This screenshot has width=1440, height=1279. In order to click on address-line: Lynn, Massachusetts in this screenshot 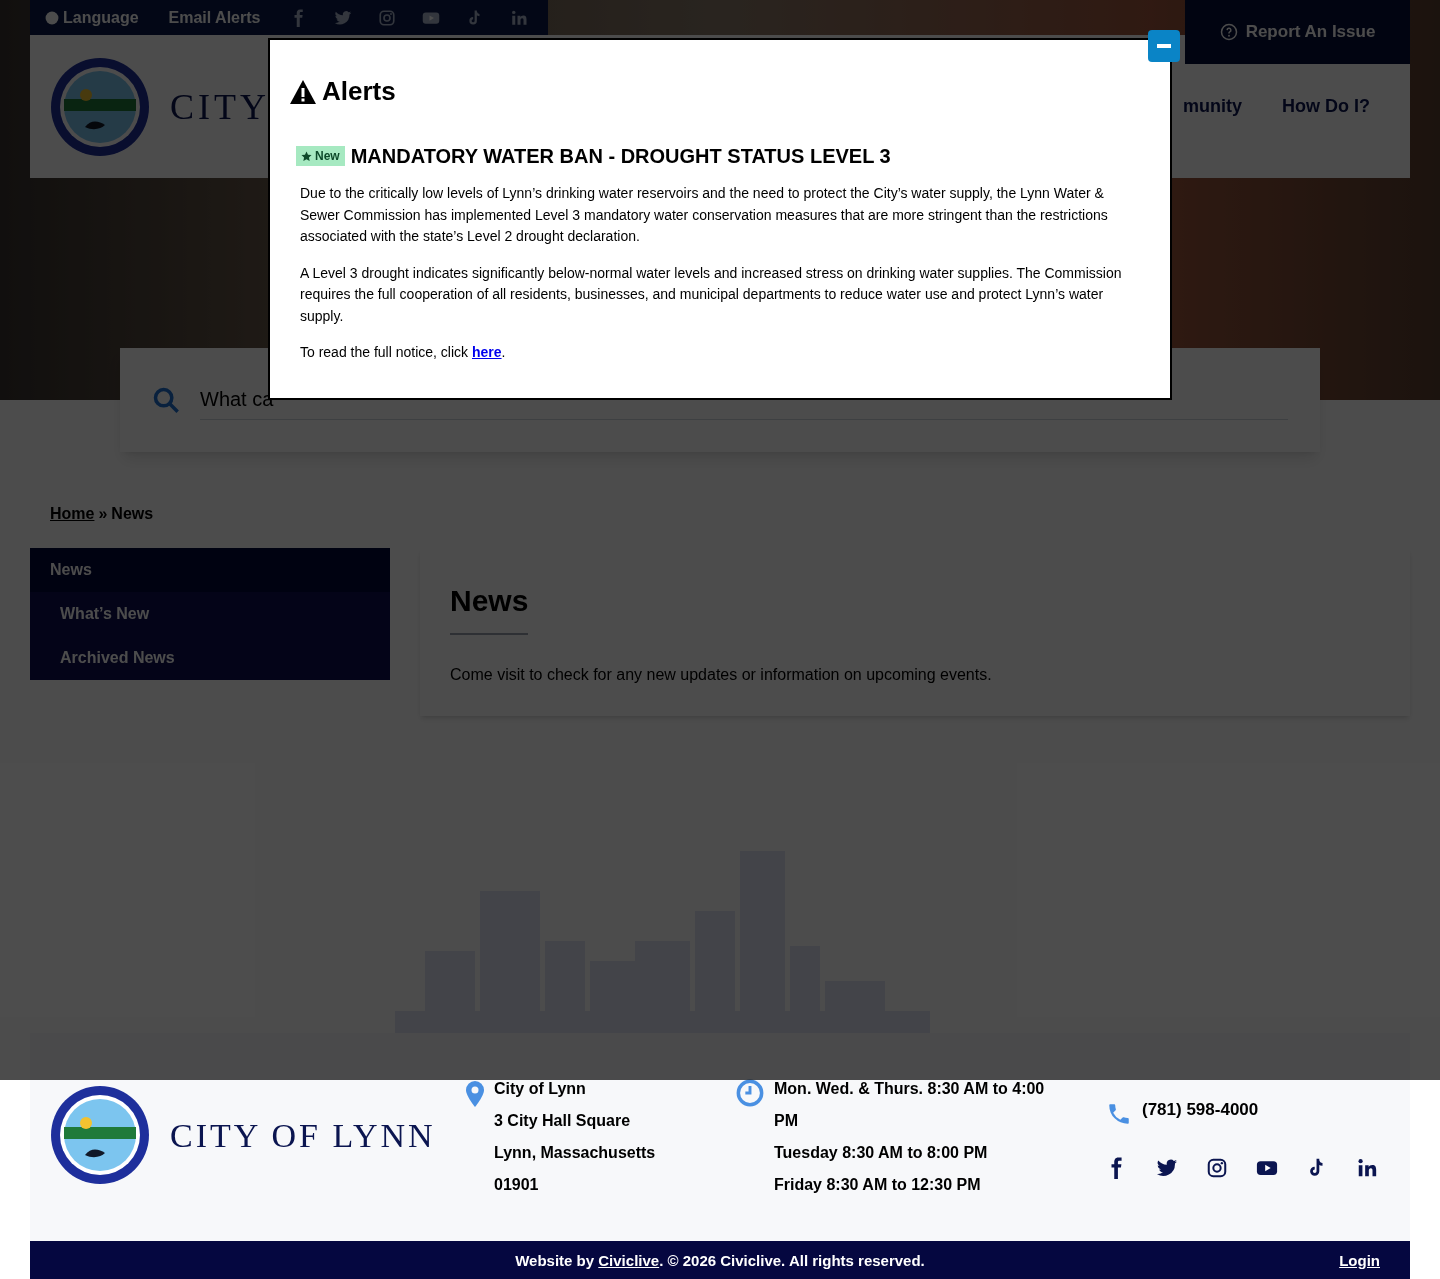, I will do `click(575, 1153)`.